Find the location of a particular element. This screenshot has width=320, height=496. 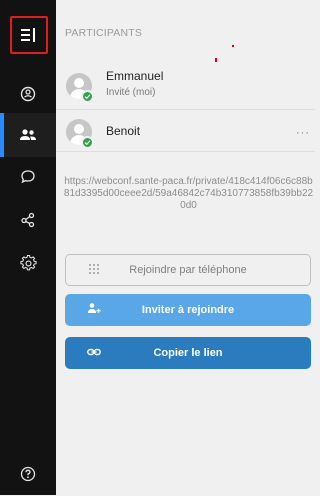

join-by-phone-label: Rejoindre par téléphone is located at coordinates (188, 270).